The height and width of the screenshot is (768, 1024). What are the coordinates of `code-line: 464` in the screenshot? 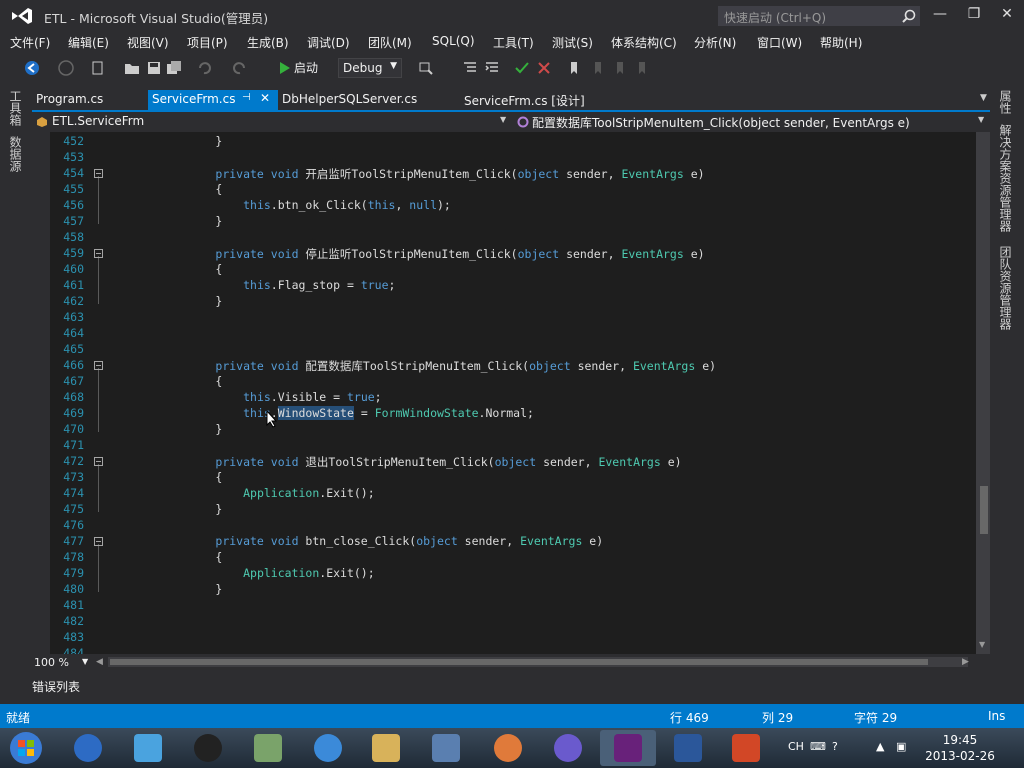 It's located at (513, 334).